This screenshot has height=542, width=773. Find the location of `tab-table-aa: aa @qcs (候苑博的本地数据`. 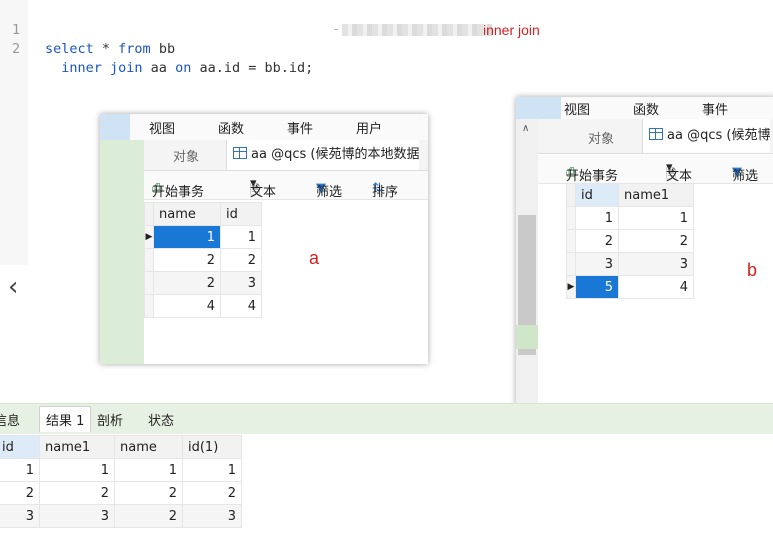

tab-table-aa: aa @qcs (候苑博的本地数据 is located at coordinates (323, 155).